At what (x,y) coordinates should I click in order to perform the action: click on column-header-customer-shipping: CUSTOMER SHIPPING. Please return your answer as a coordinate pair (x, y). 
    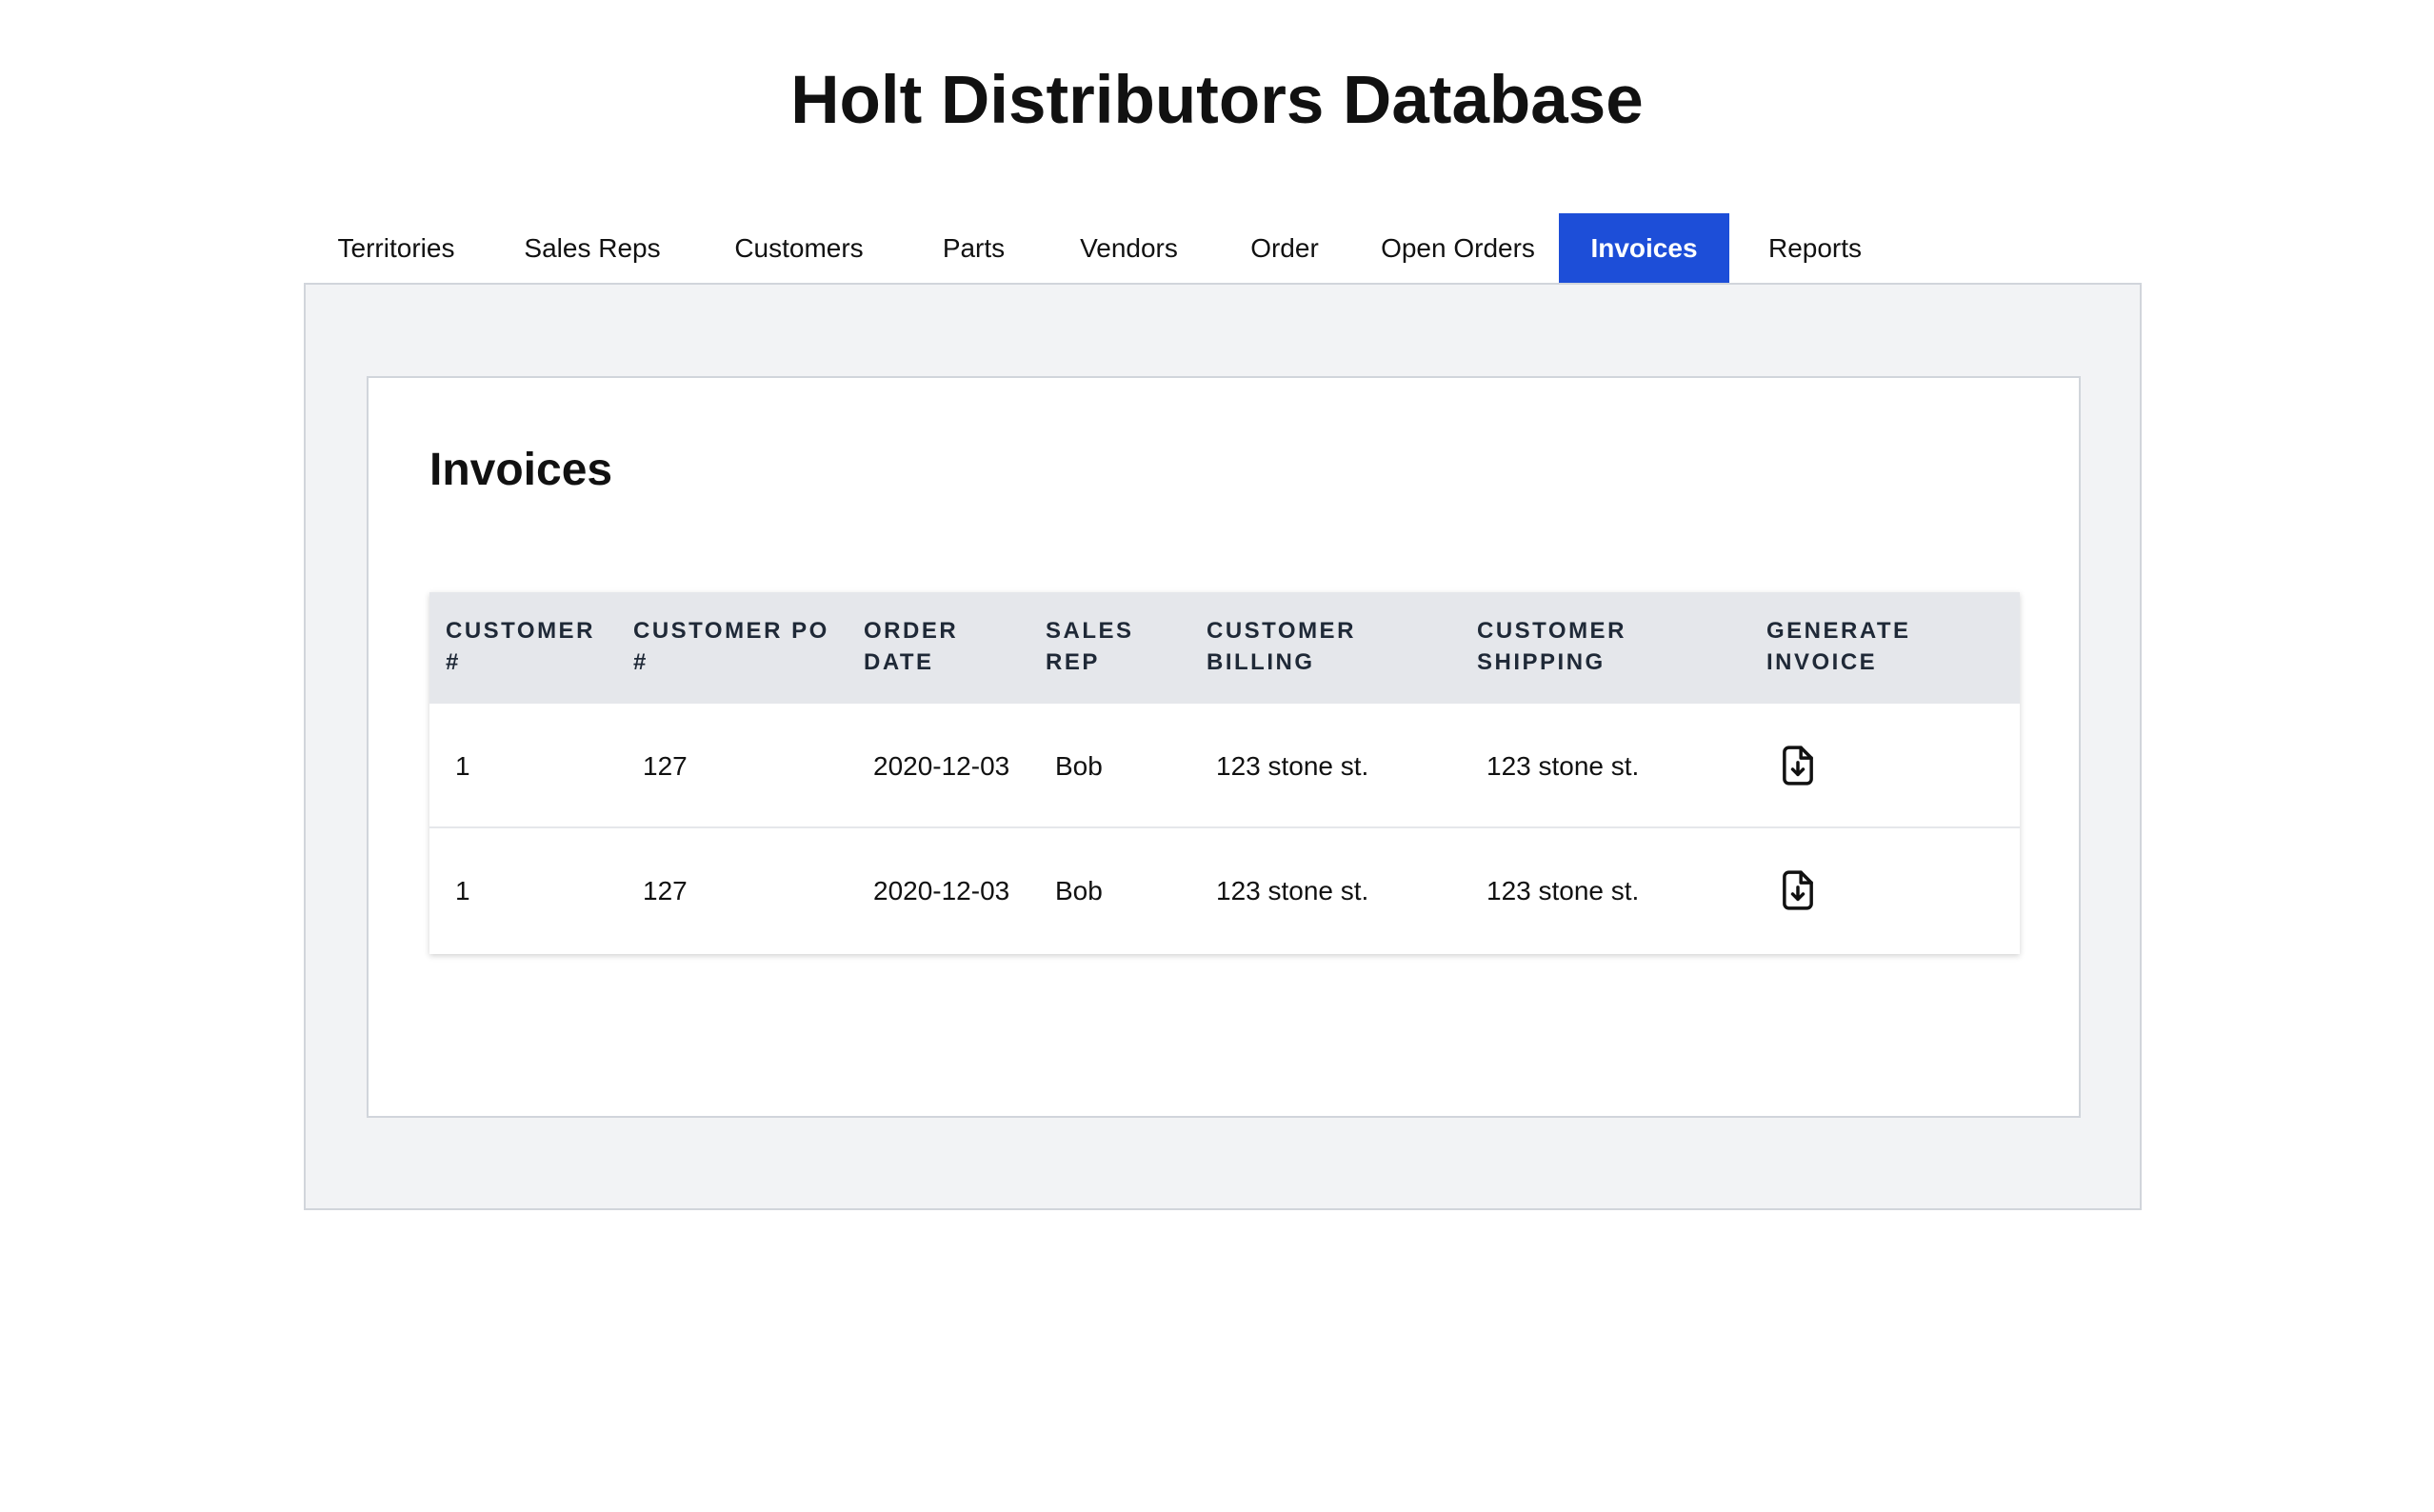
    Looking at the image, I should click on (1551, 646).